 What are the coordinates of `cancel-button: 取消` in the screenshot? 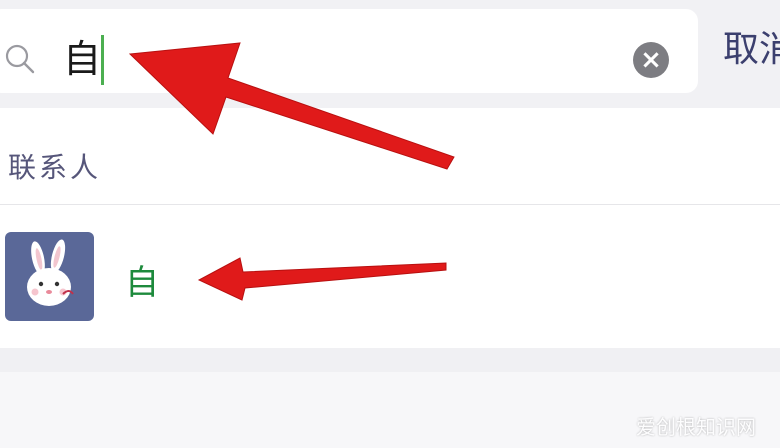 It's located at (751, 50).